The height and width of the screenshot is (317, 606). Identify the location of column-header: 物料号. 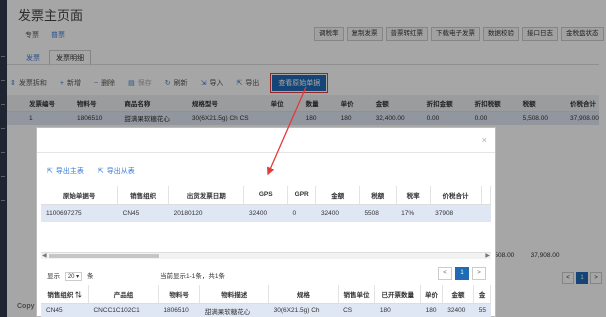
(179, 294).